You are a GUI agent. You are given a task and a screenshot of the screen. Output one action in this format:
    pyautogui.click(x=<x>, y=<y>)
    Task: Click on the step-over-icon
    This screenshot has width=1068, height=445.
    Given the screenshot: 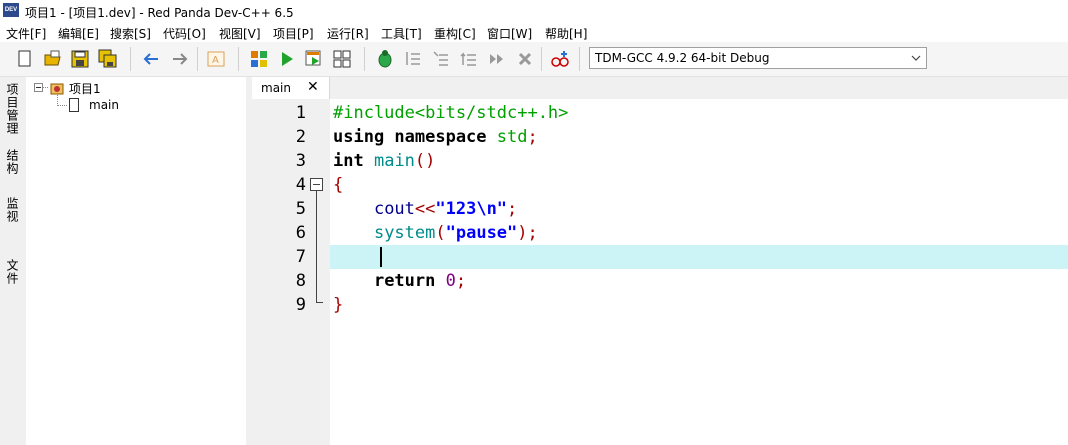 What is the action you would take?
    pyautogui.click(x=413, y=59)
    